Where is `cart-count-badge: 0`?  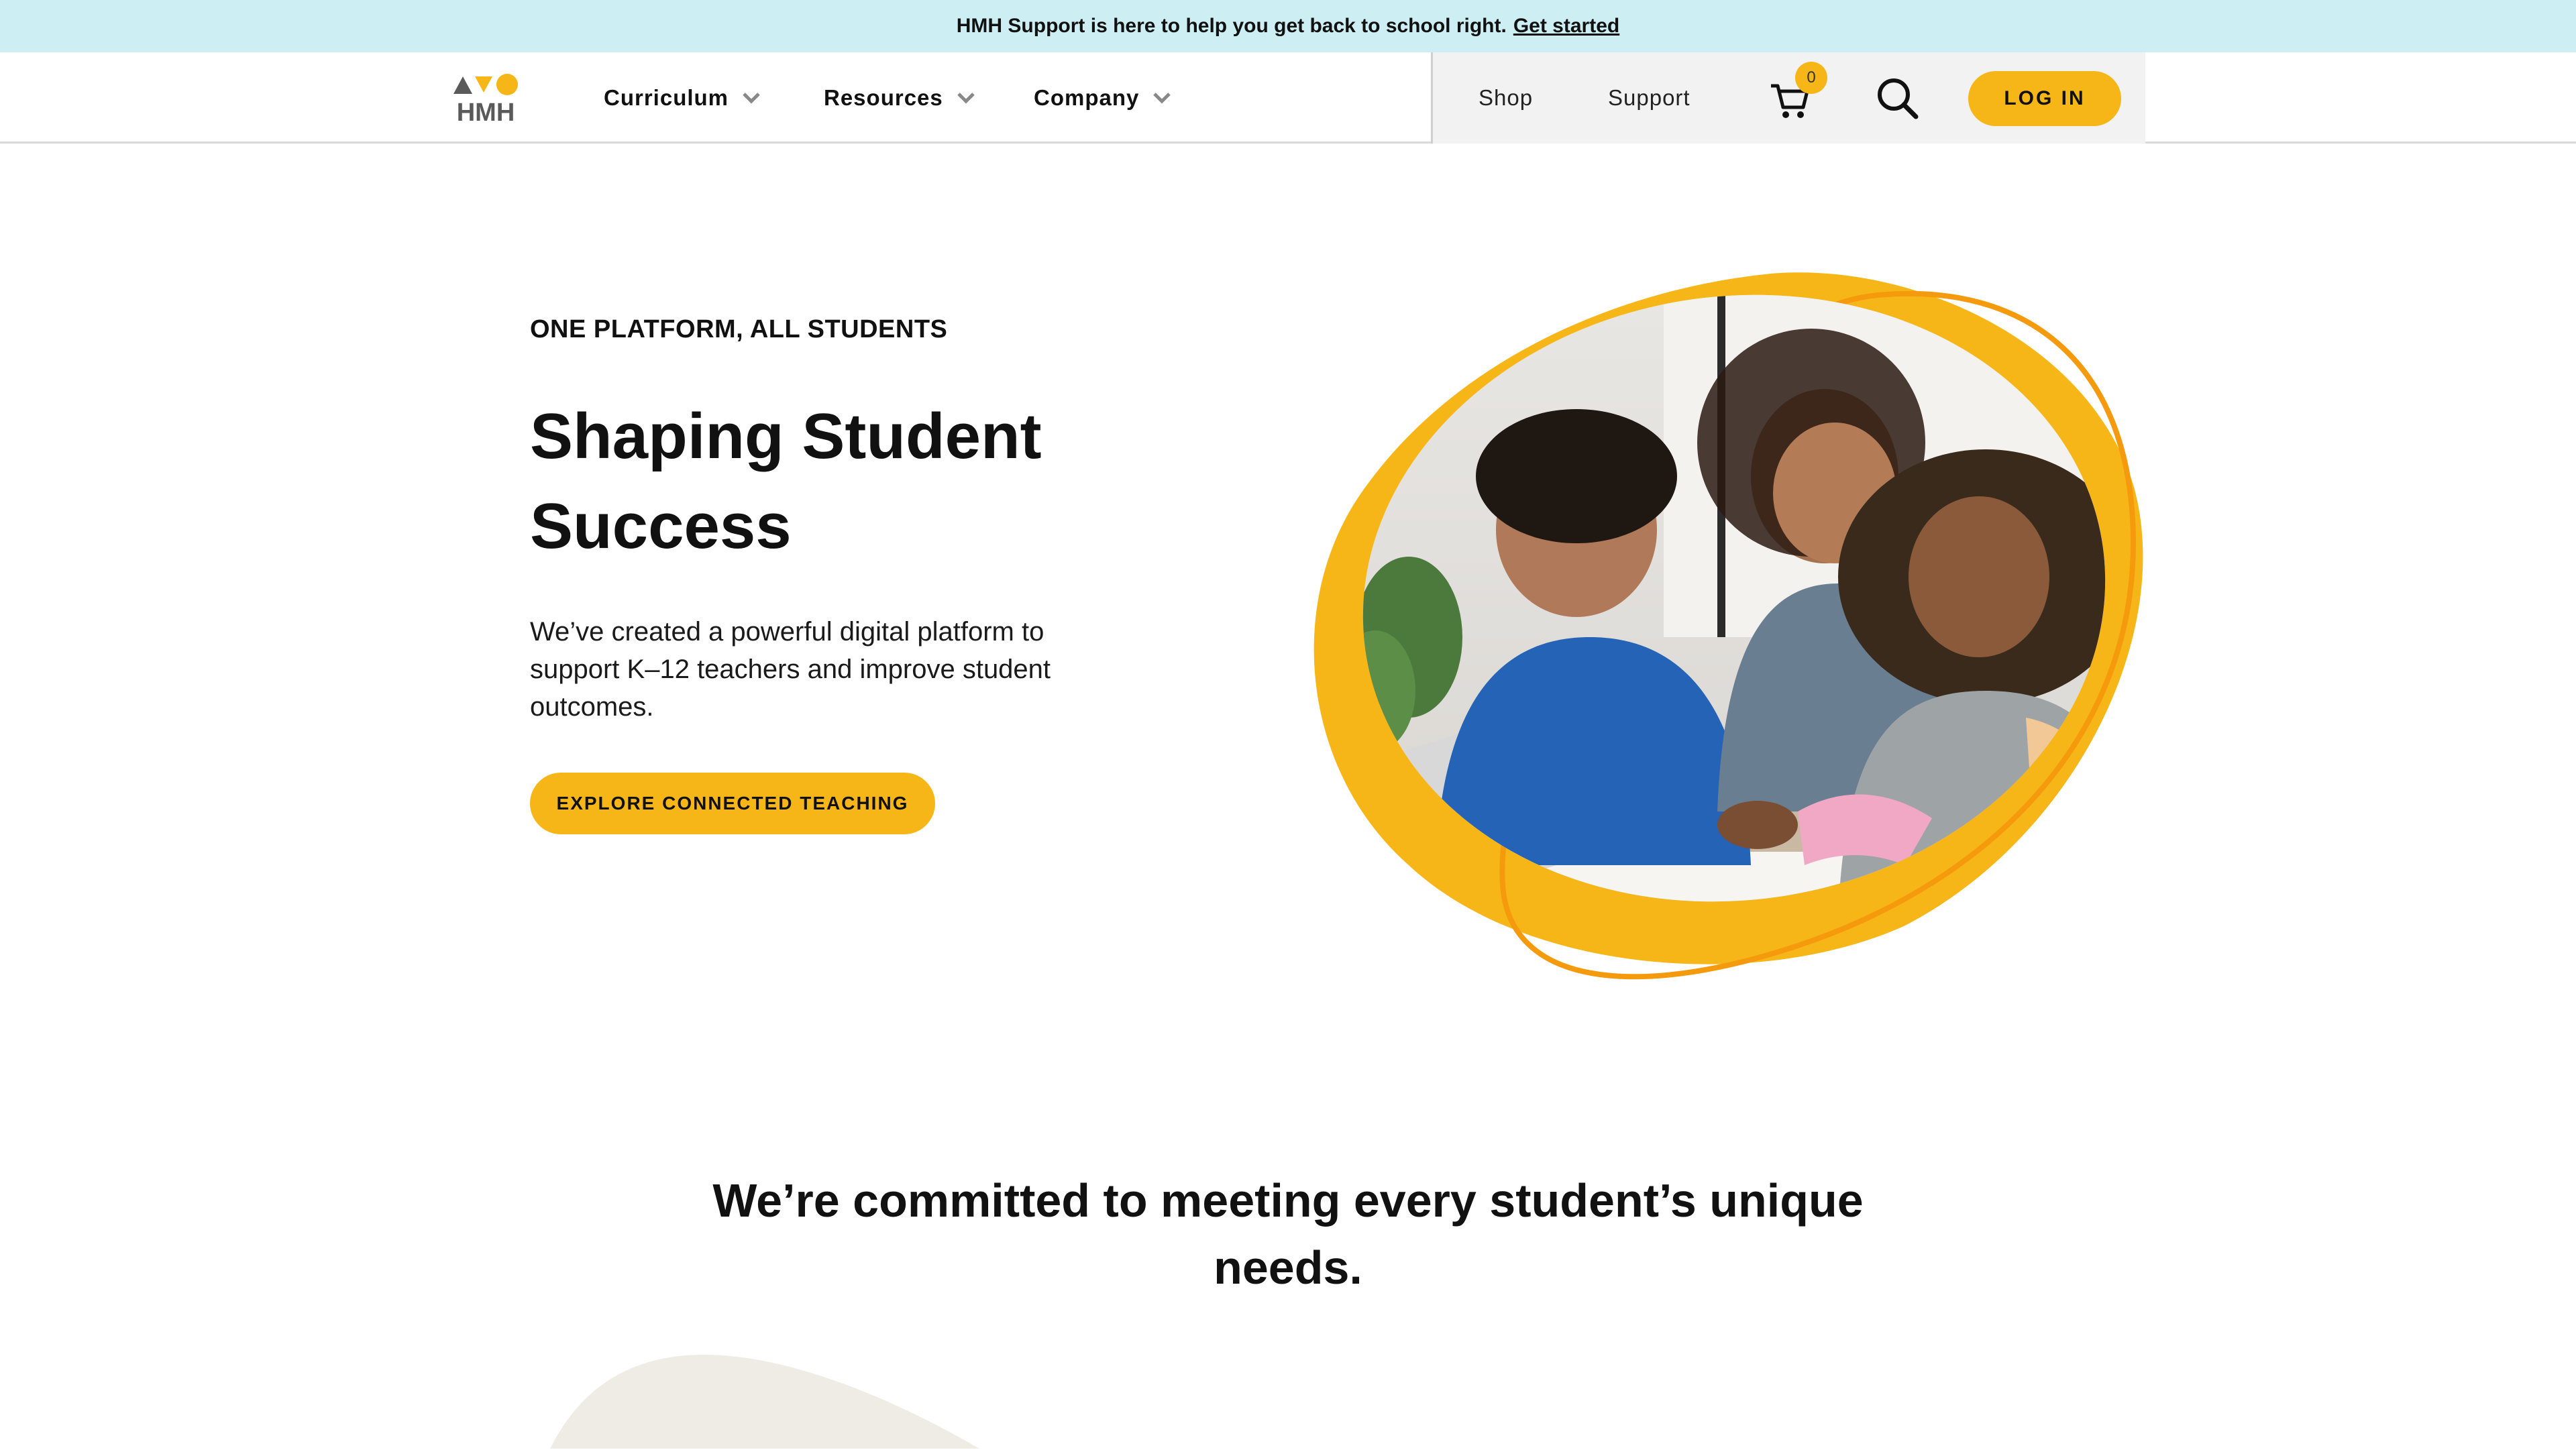 cart-count-badge: 0 is located at coordinates (1811, 78).